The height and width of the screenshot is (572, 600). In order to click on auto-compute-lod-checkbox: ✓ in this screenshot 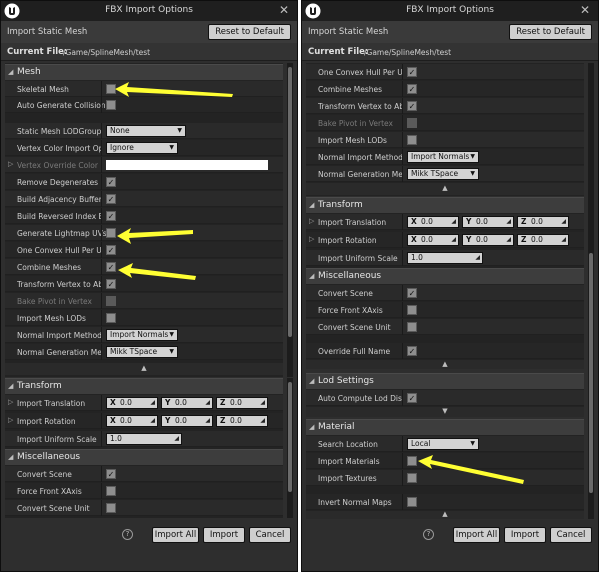, I will do `click(412, 398)`.